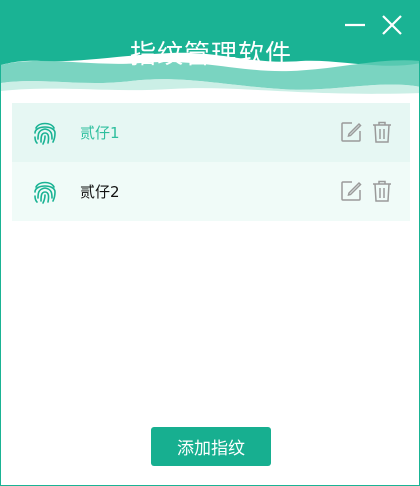 This screenshot has width=420, height=486. I want to click on fingerprint-row: 贰仔1, so click(211, 132).